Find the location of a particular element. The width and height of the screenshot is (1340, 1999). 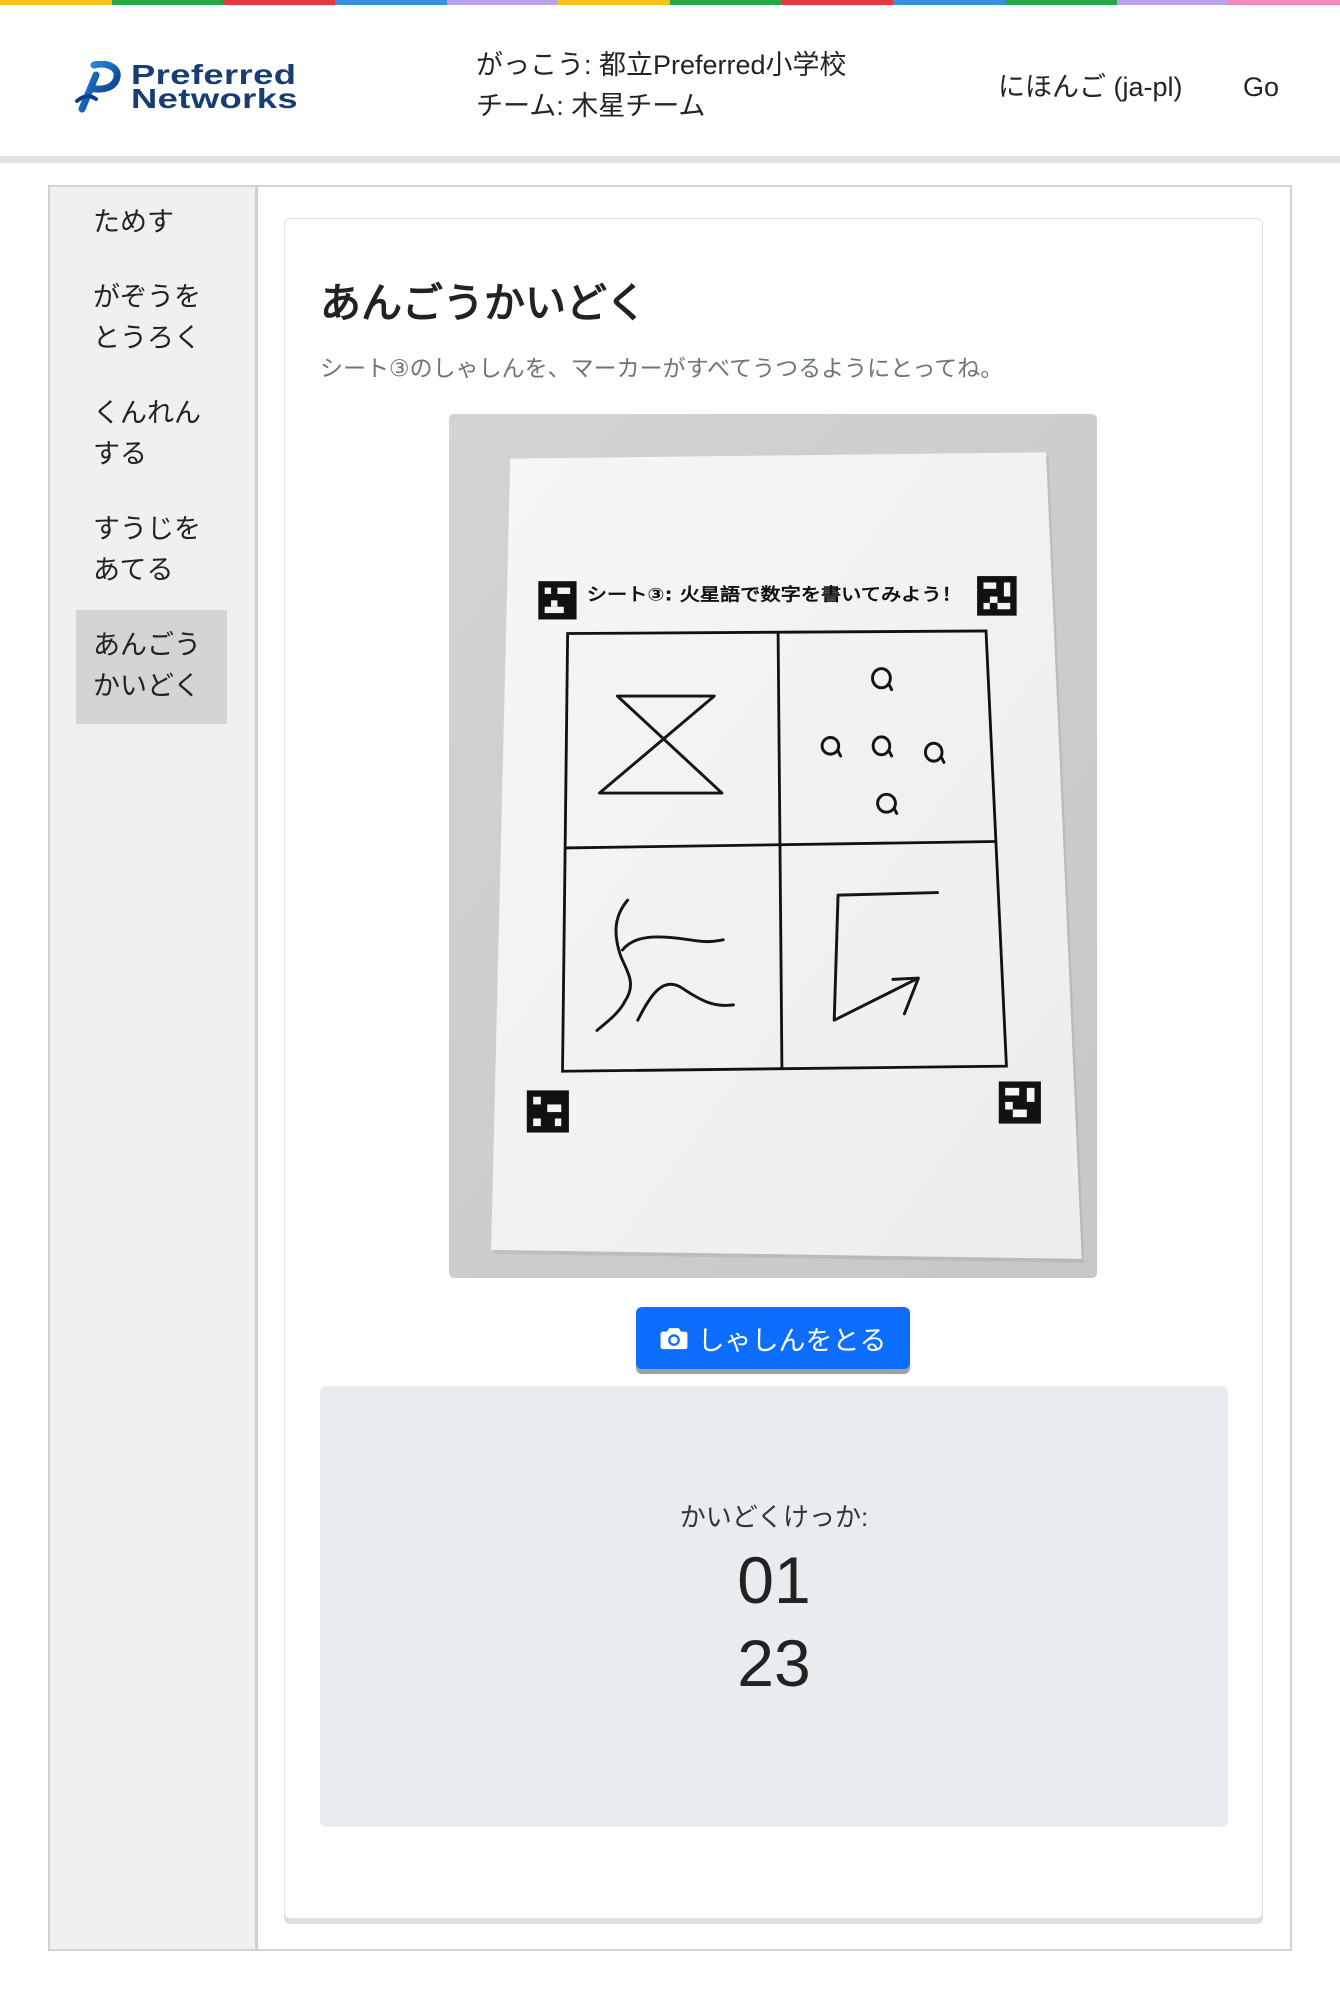

instruction-text: シート③のしゃしんを、マーカーがすべてうつるようにとってね。 is located at coordinates (662, 368).